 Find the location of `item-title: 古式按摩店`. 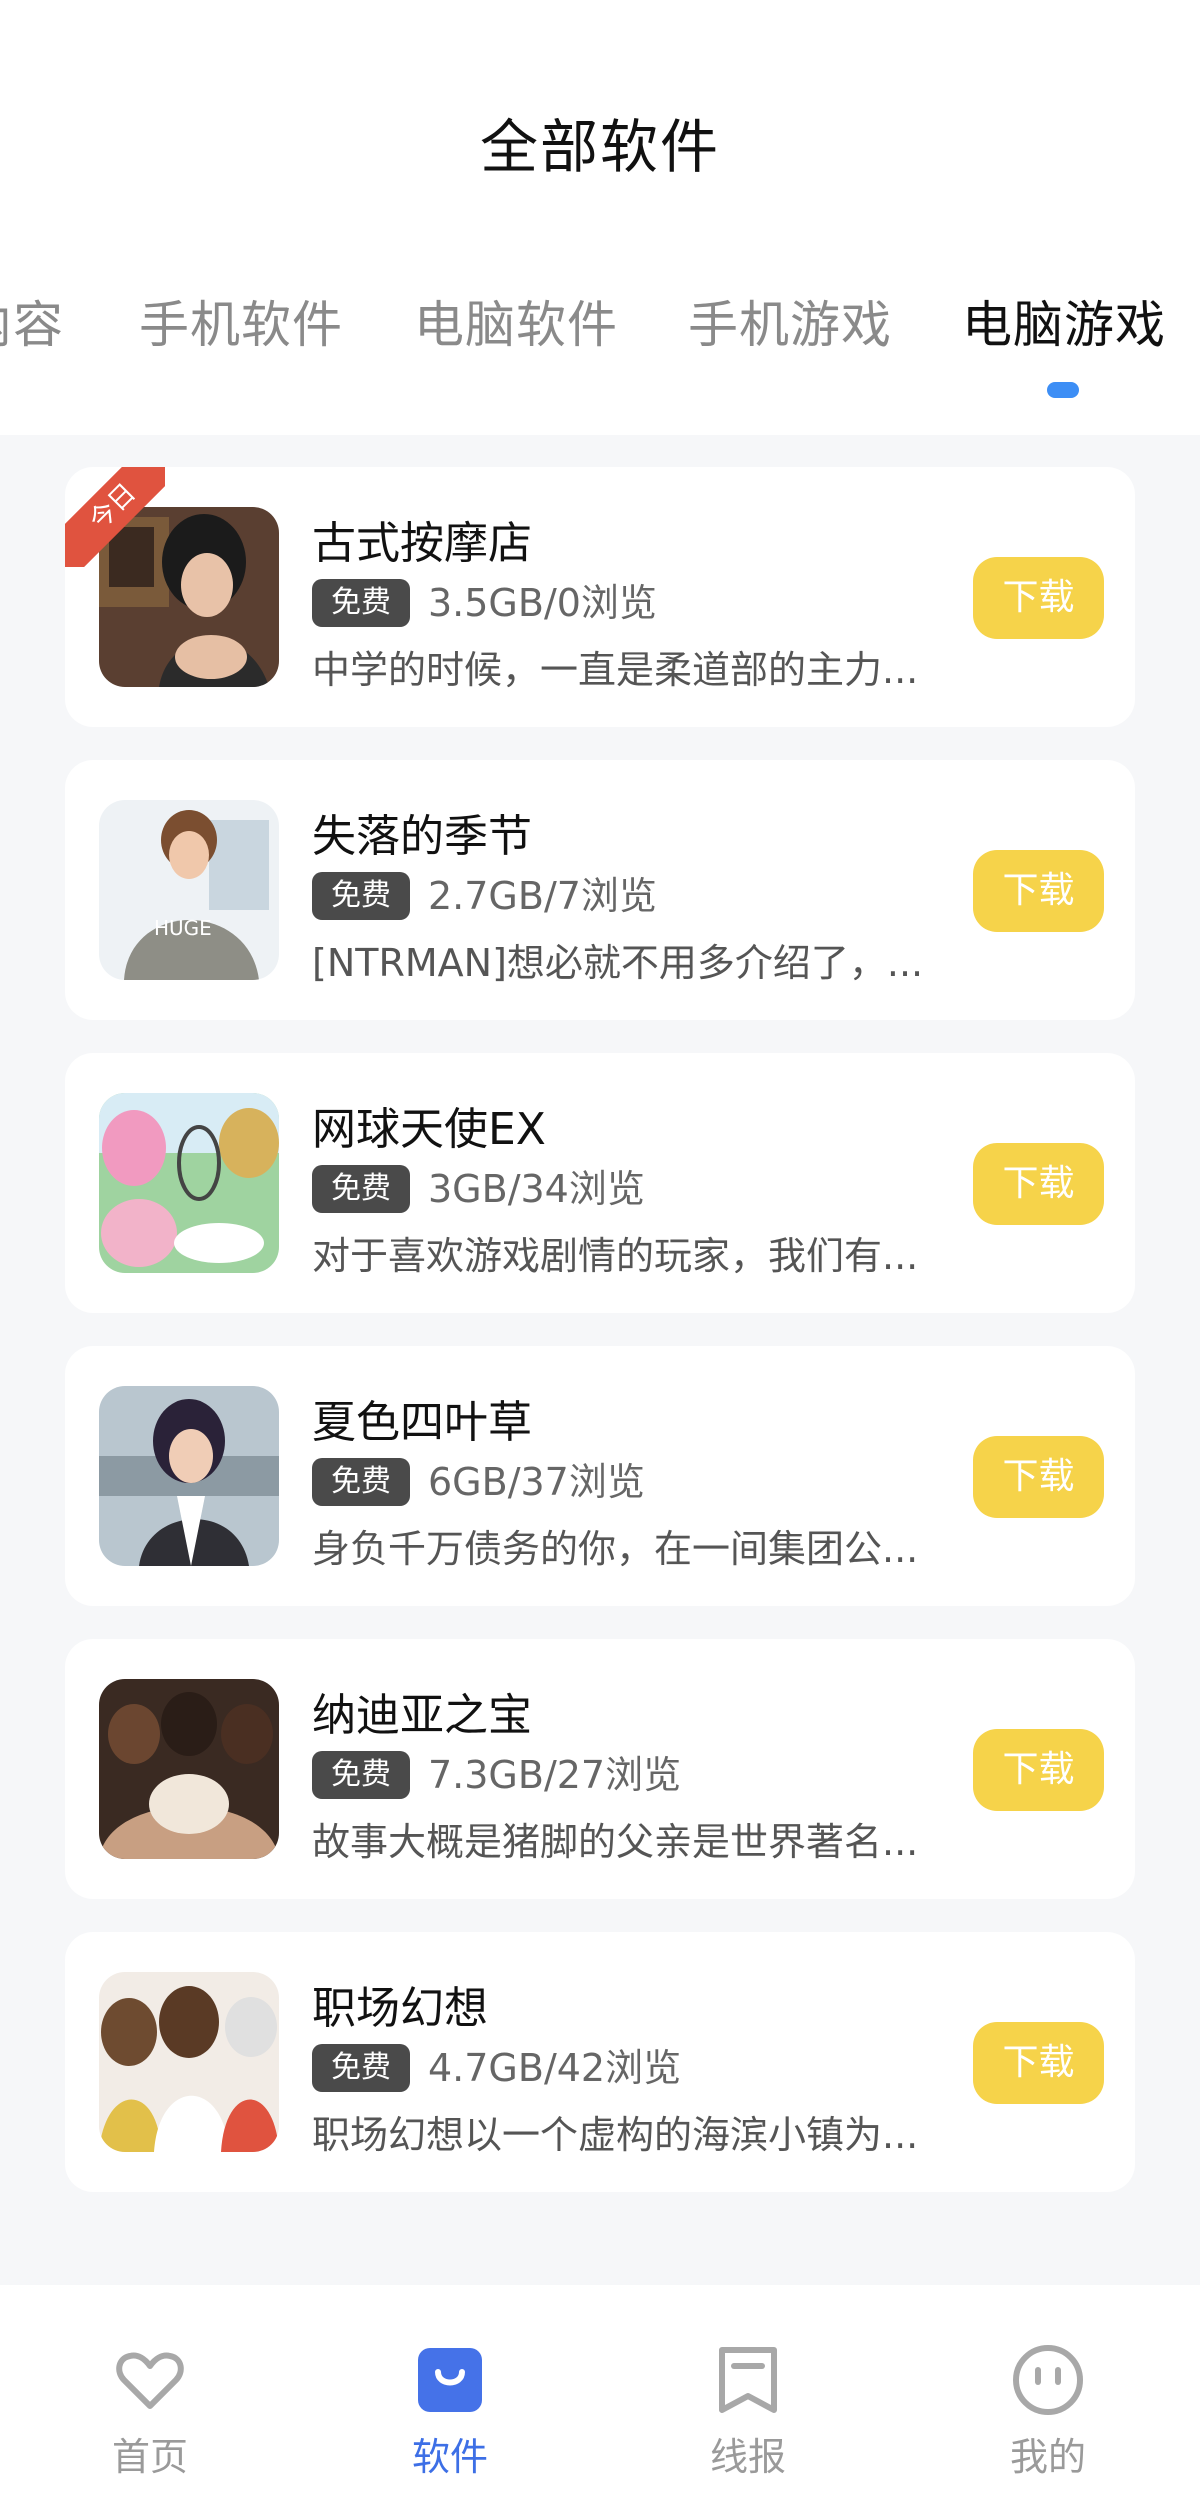

item-title: 古式按摩店 is located at coordinates (422, 543).